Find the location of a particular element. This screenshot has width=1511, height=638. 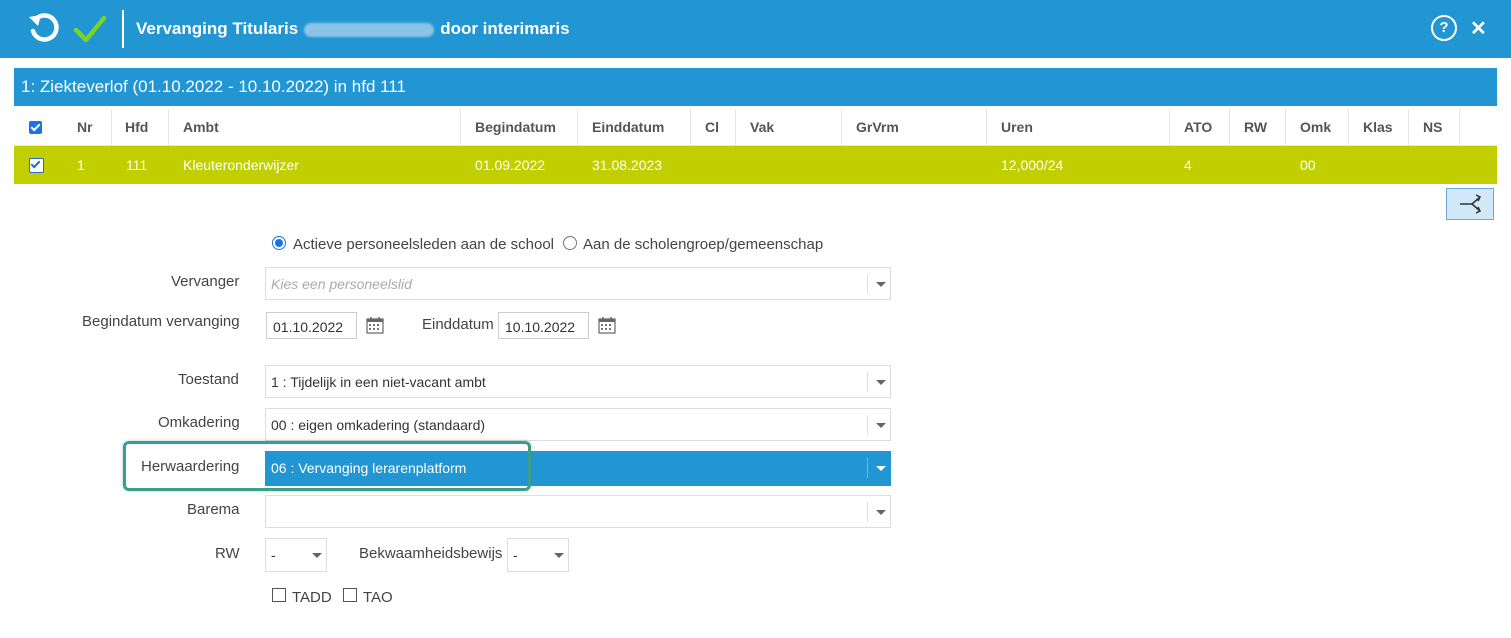

rw-value: - is located at coordinates (273, 555).